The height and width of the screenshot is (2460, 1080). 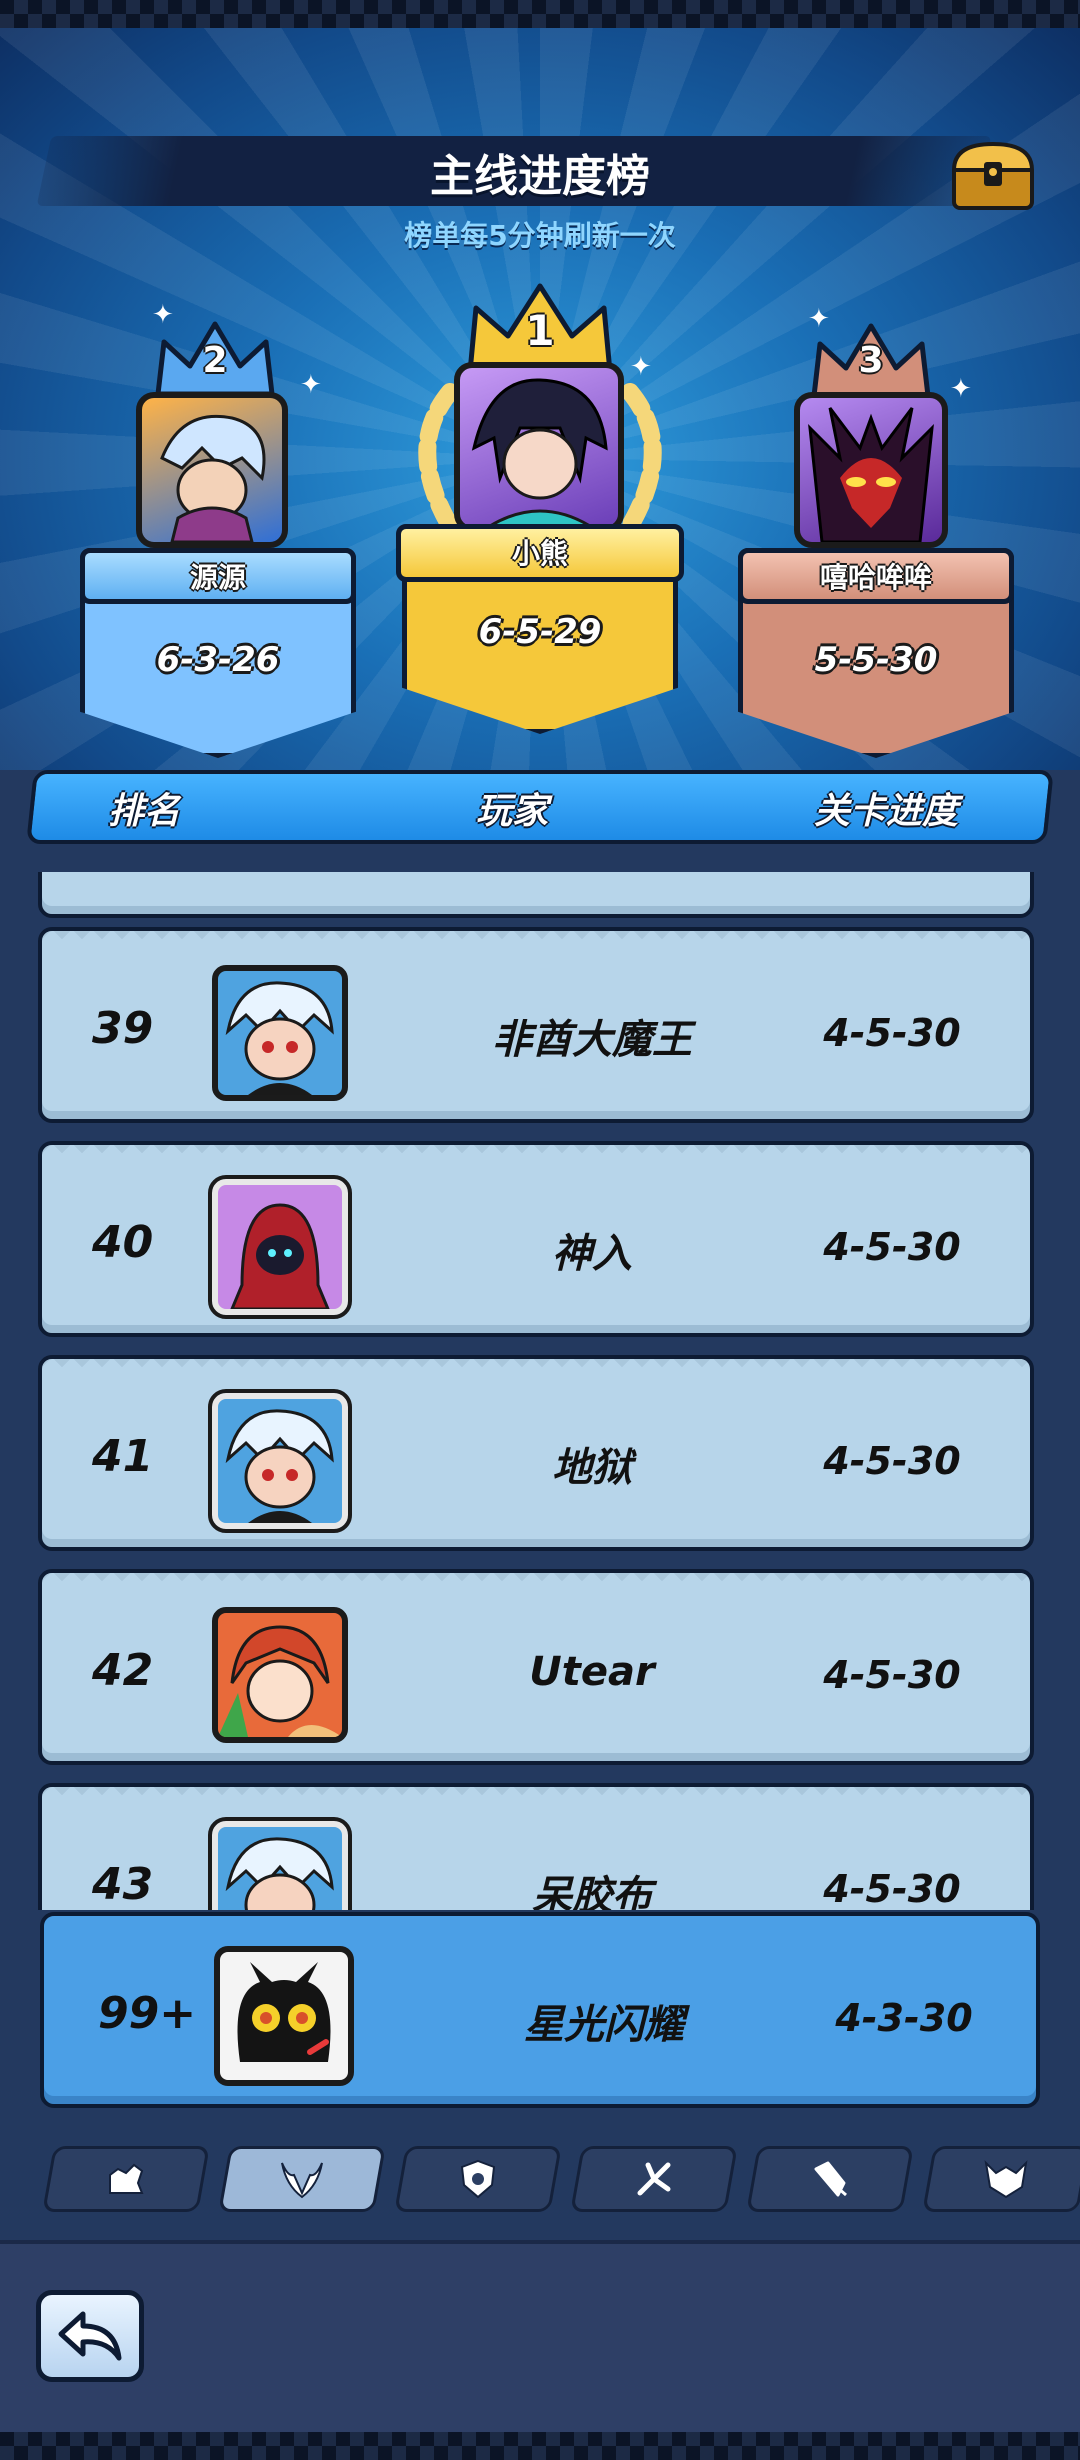 What do you see at coordinates (876, 660) in the screenshot?
I see `podium-progress: 5-5-30` at bounding box center [876, 660].